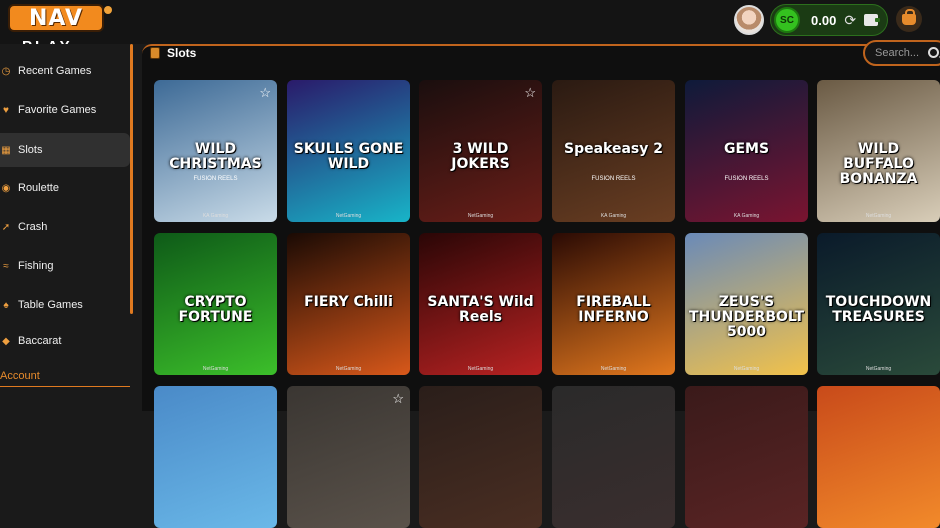 This screenshot has height=528, width=940. Describe the element at coordinates (933, 52) in the screenshot. I see `search-icon` at that location.